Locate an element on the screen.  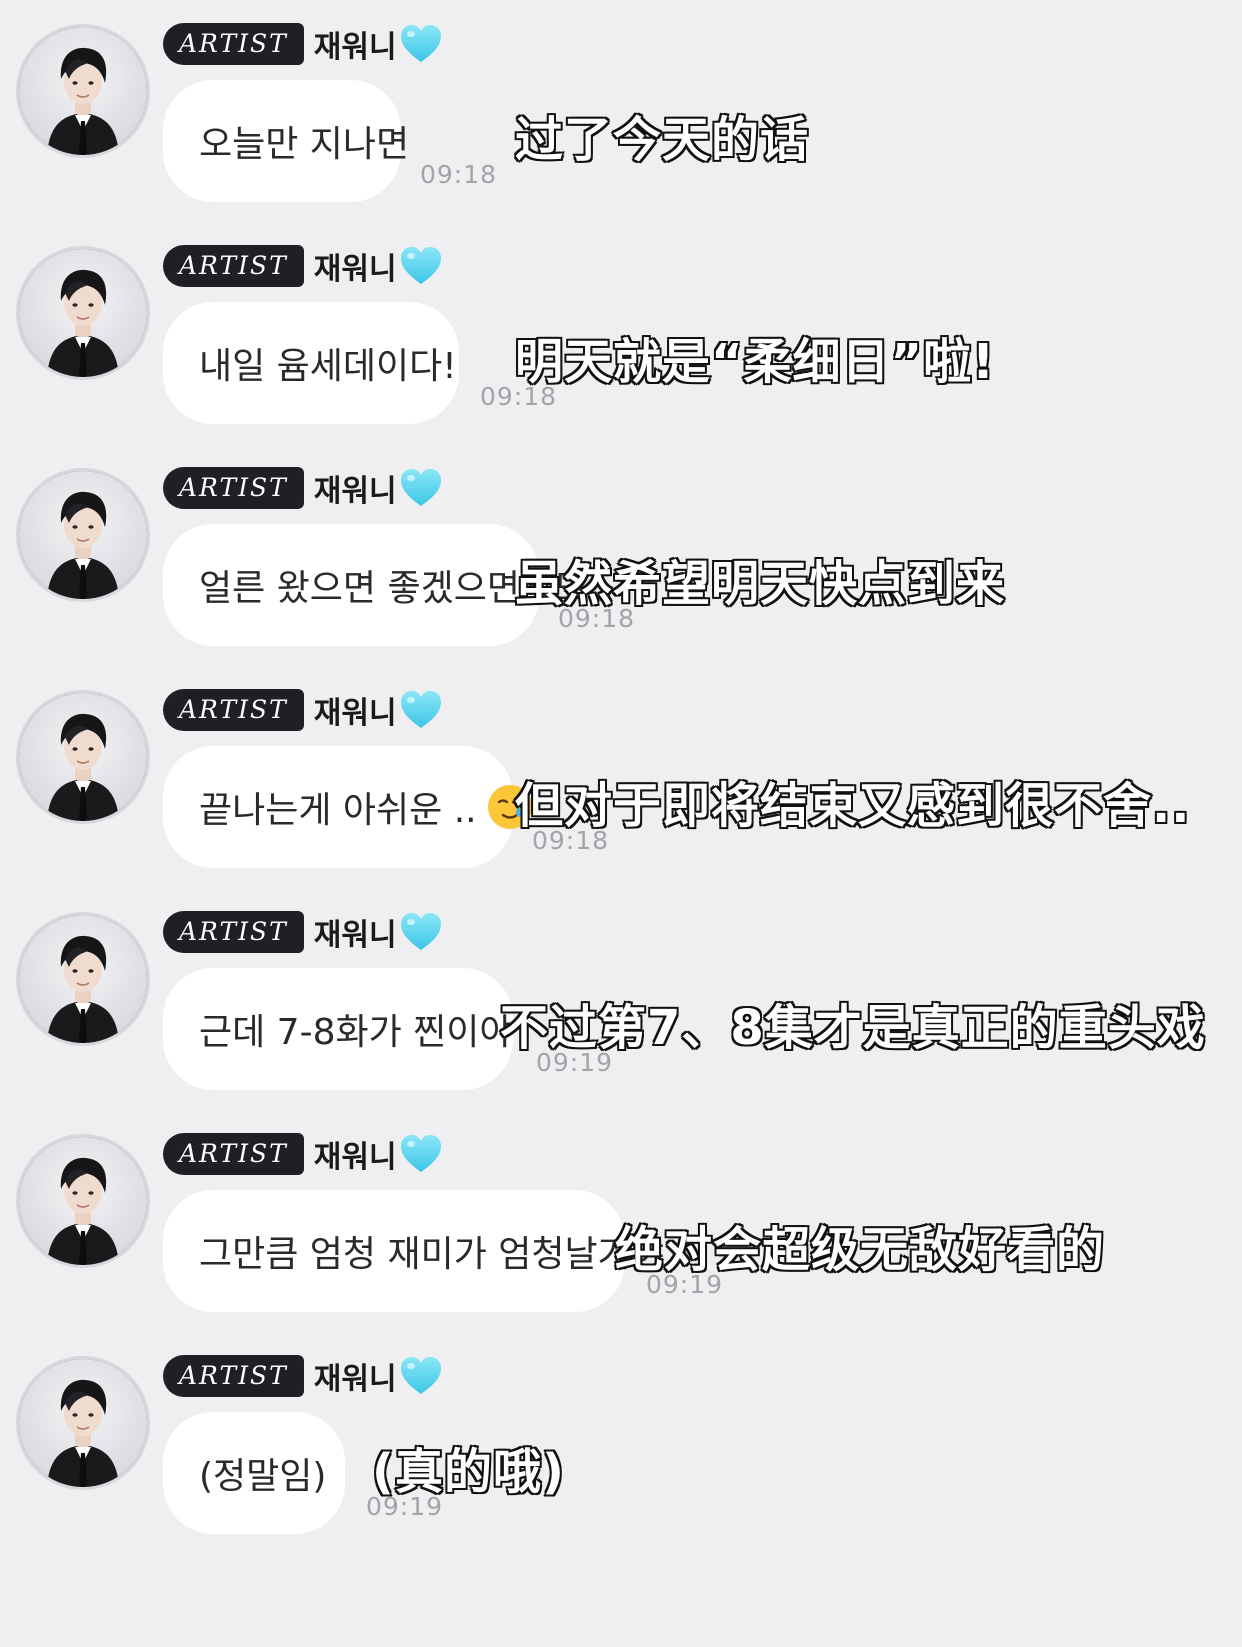
translation-caption: 明天就是“柔细日”啦! is located at coordinates (755, 362).